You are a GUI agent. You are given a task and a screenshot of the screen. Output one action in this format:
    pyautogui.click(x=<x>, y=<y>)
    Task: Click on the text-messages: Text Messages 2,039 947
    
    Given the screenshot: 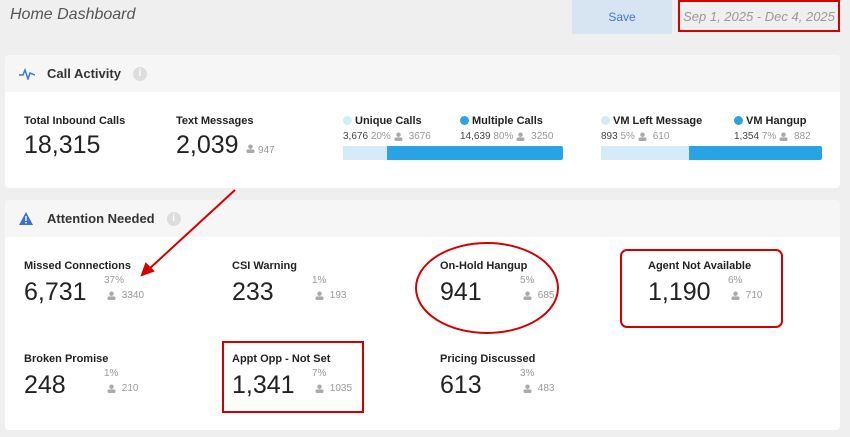 What is the action you would take?
    pyautogui.click(x=225, y=137)
    